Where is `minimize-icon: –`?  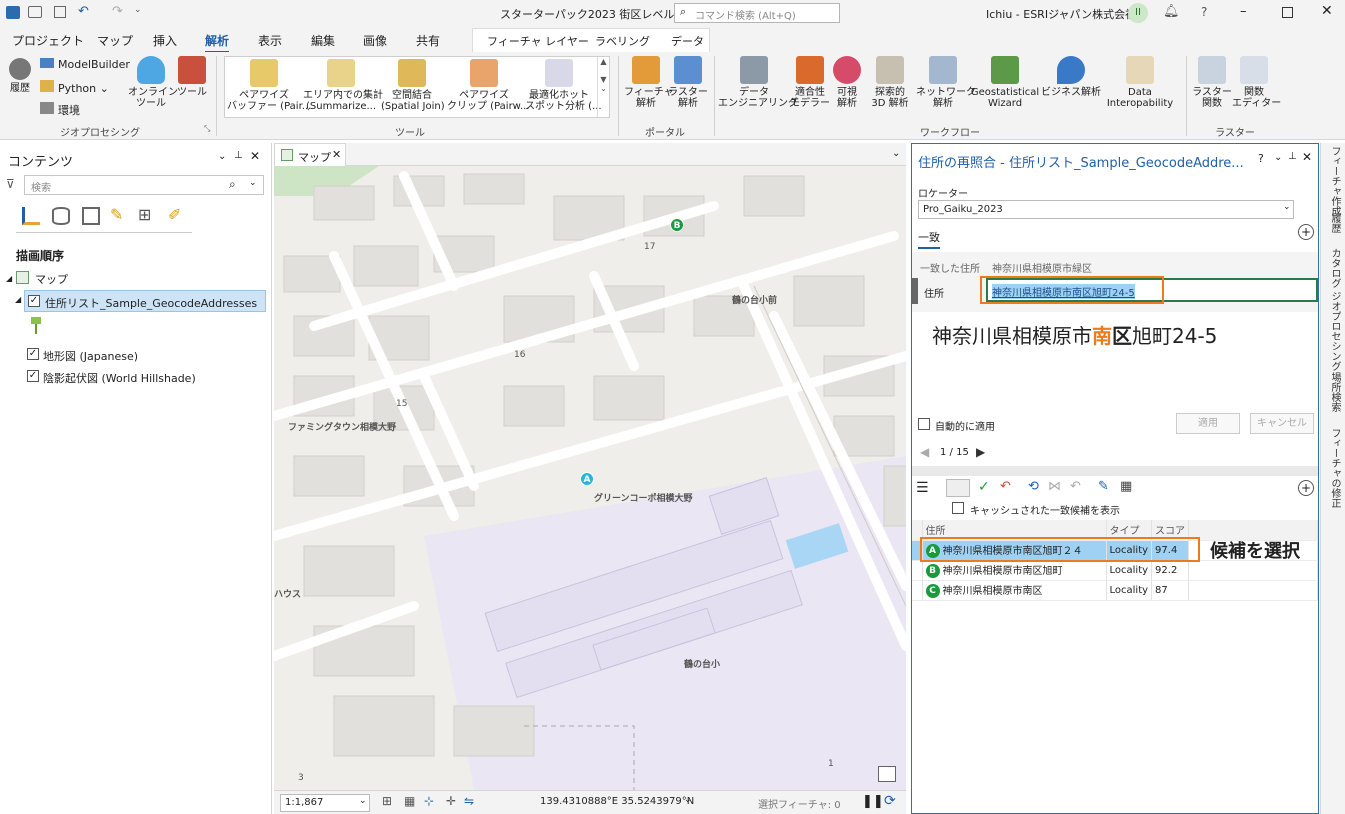
minimize-icon: – is located at coordinates (1243, 11).